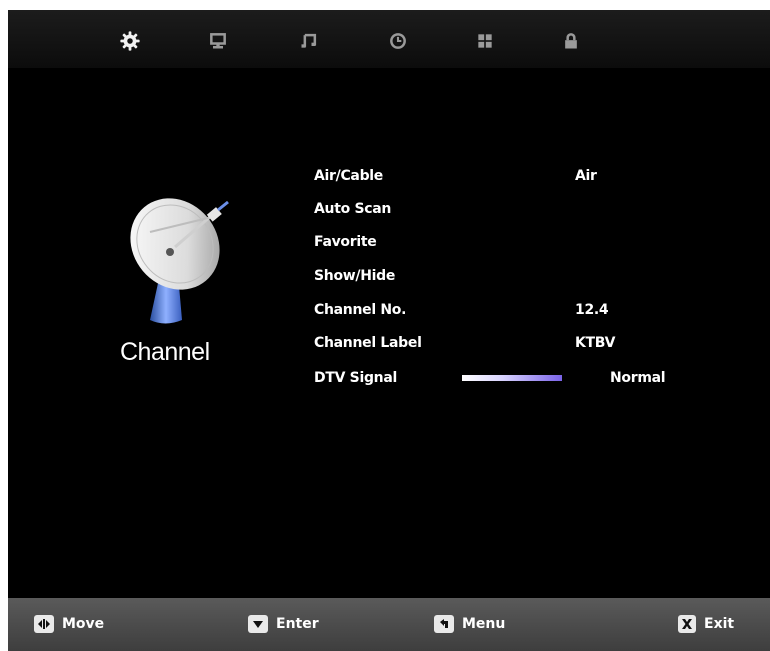 The width and height of the screenshot is (770, 651). I want to click on hint-exit: Exit, so click(706, 624).